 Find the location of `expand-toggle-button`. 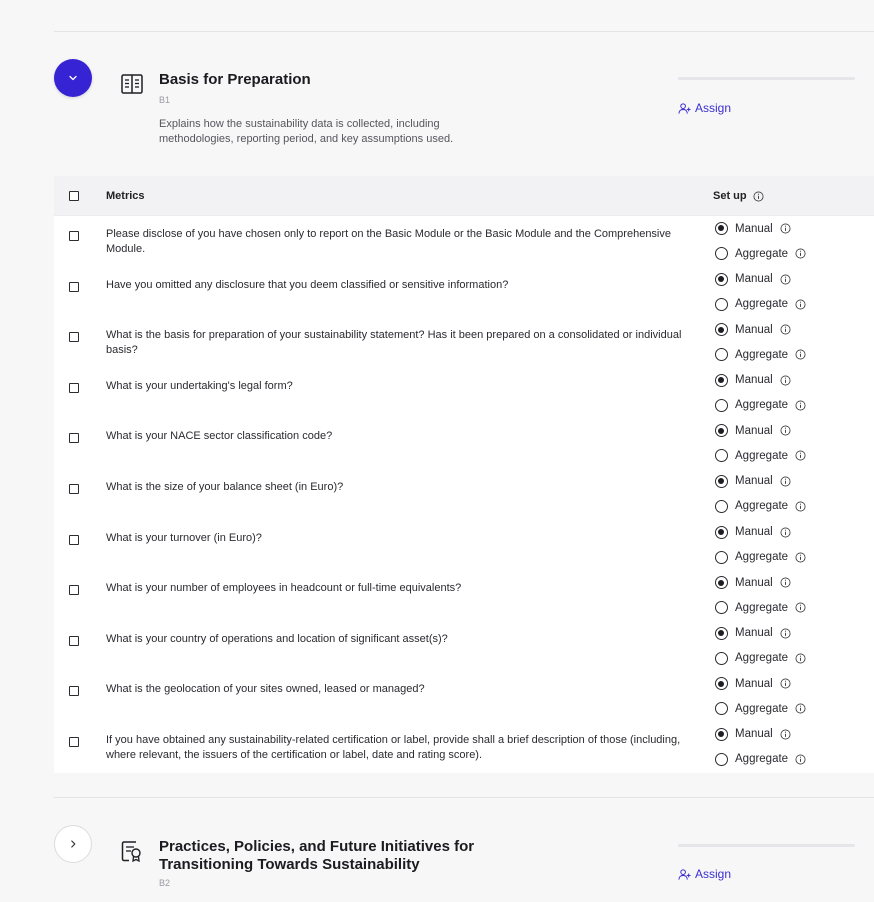

expand-toggle-button is located at coordinates (73, 844).